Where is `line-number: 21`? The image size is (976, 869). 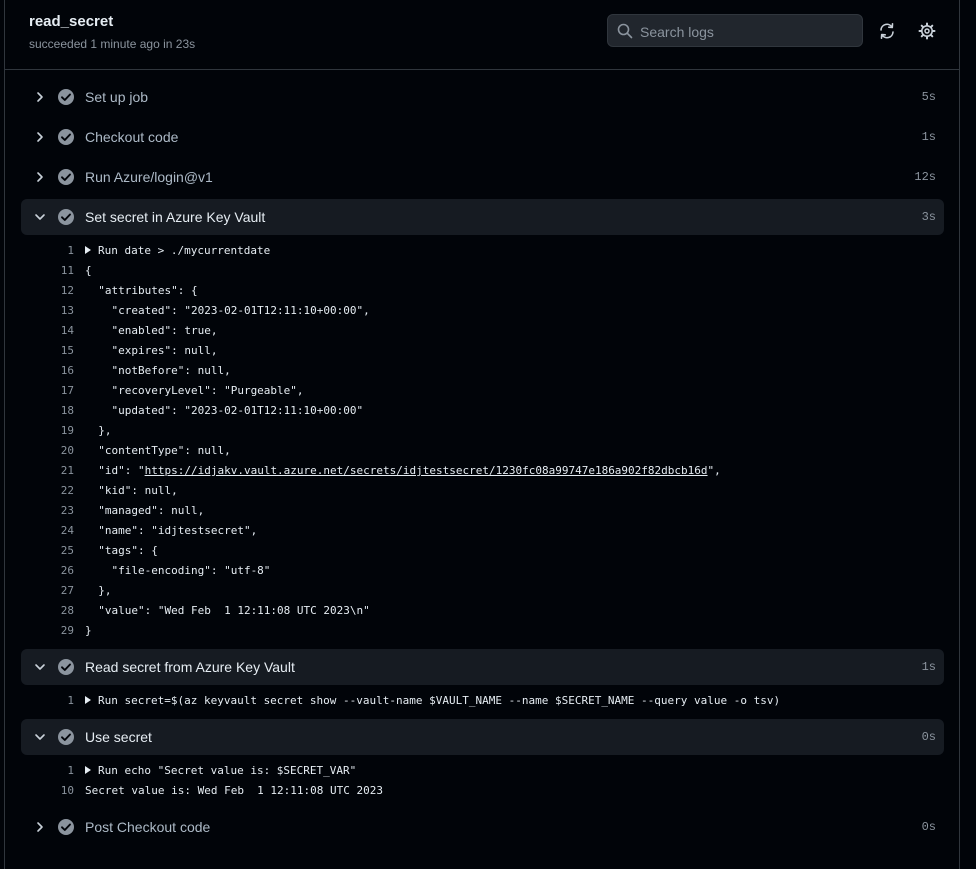 line-number: 21 is located at coordinates (47, 471).